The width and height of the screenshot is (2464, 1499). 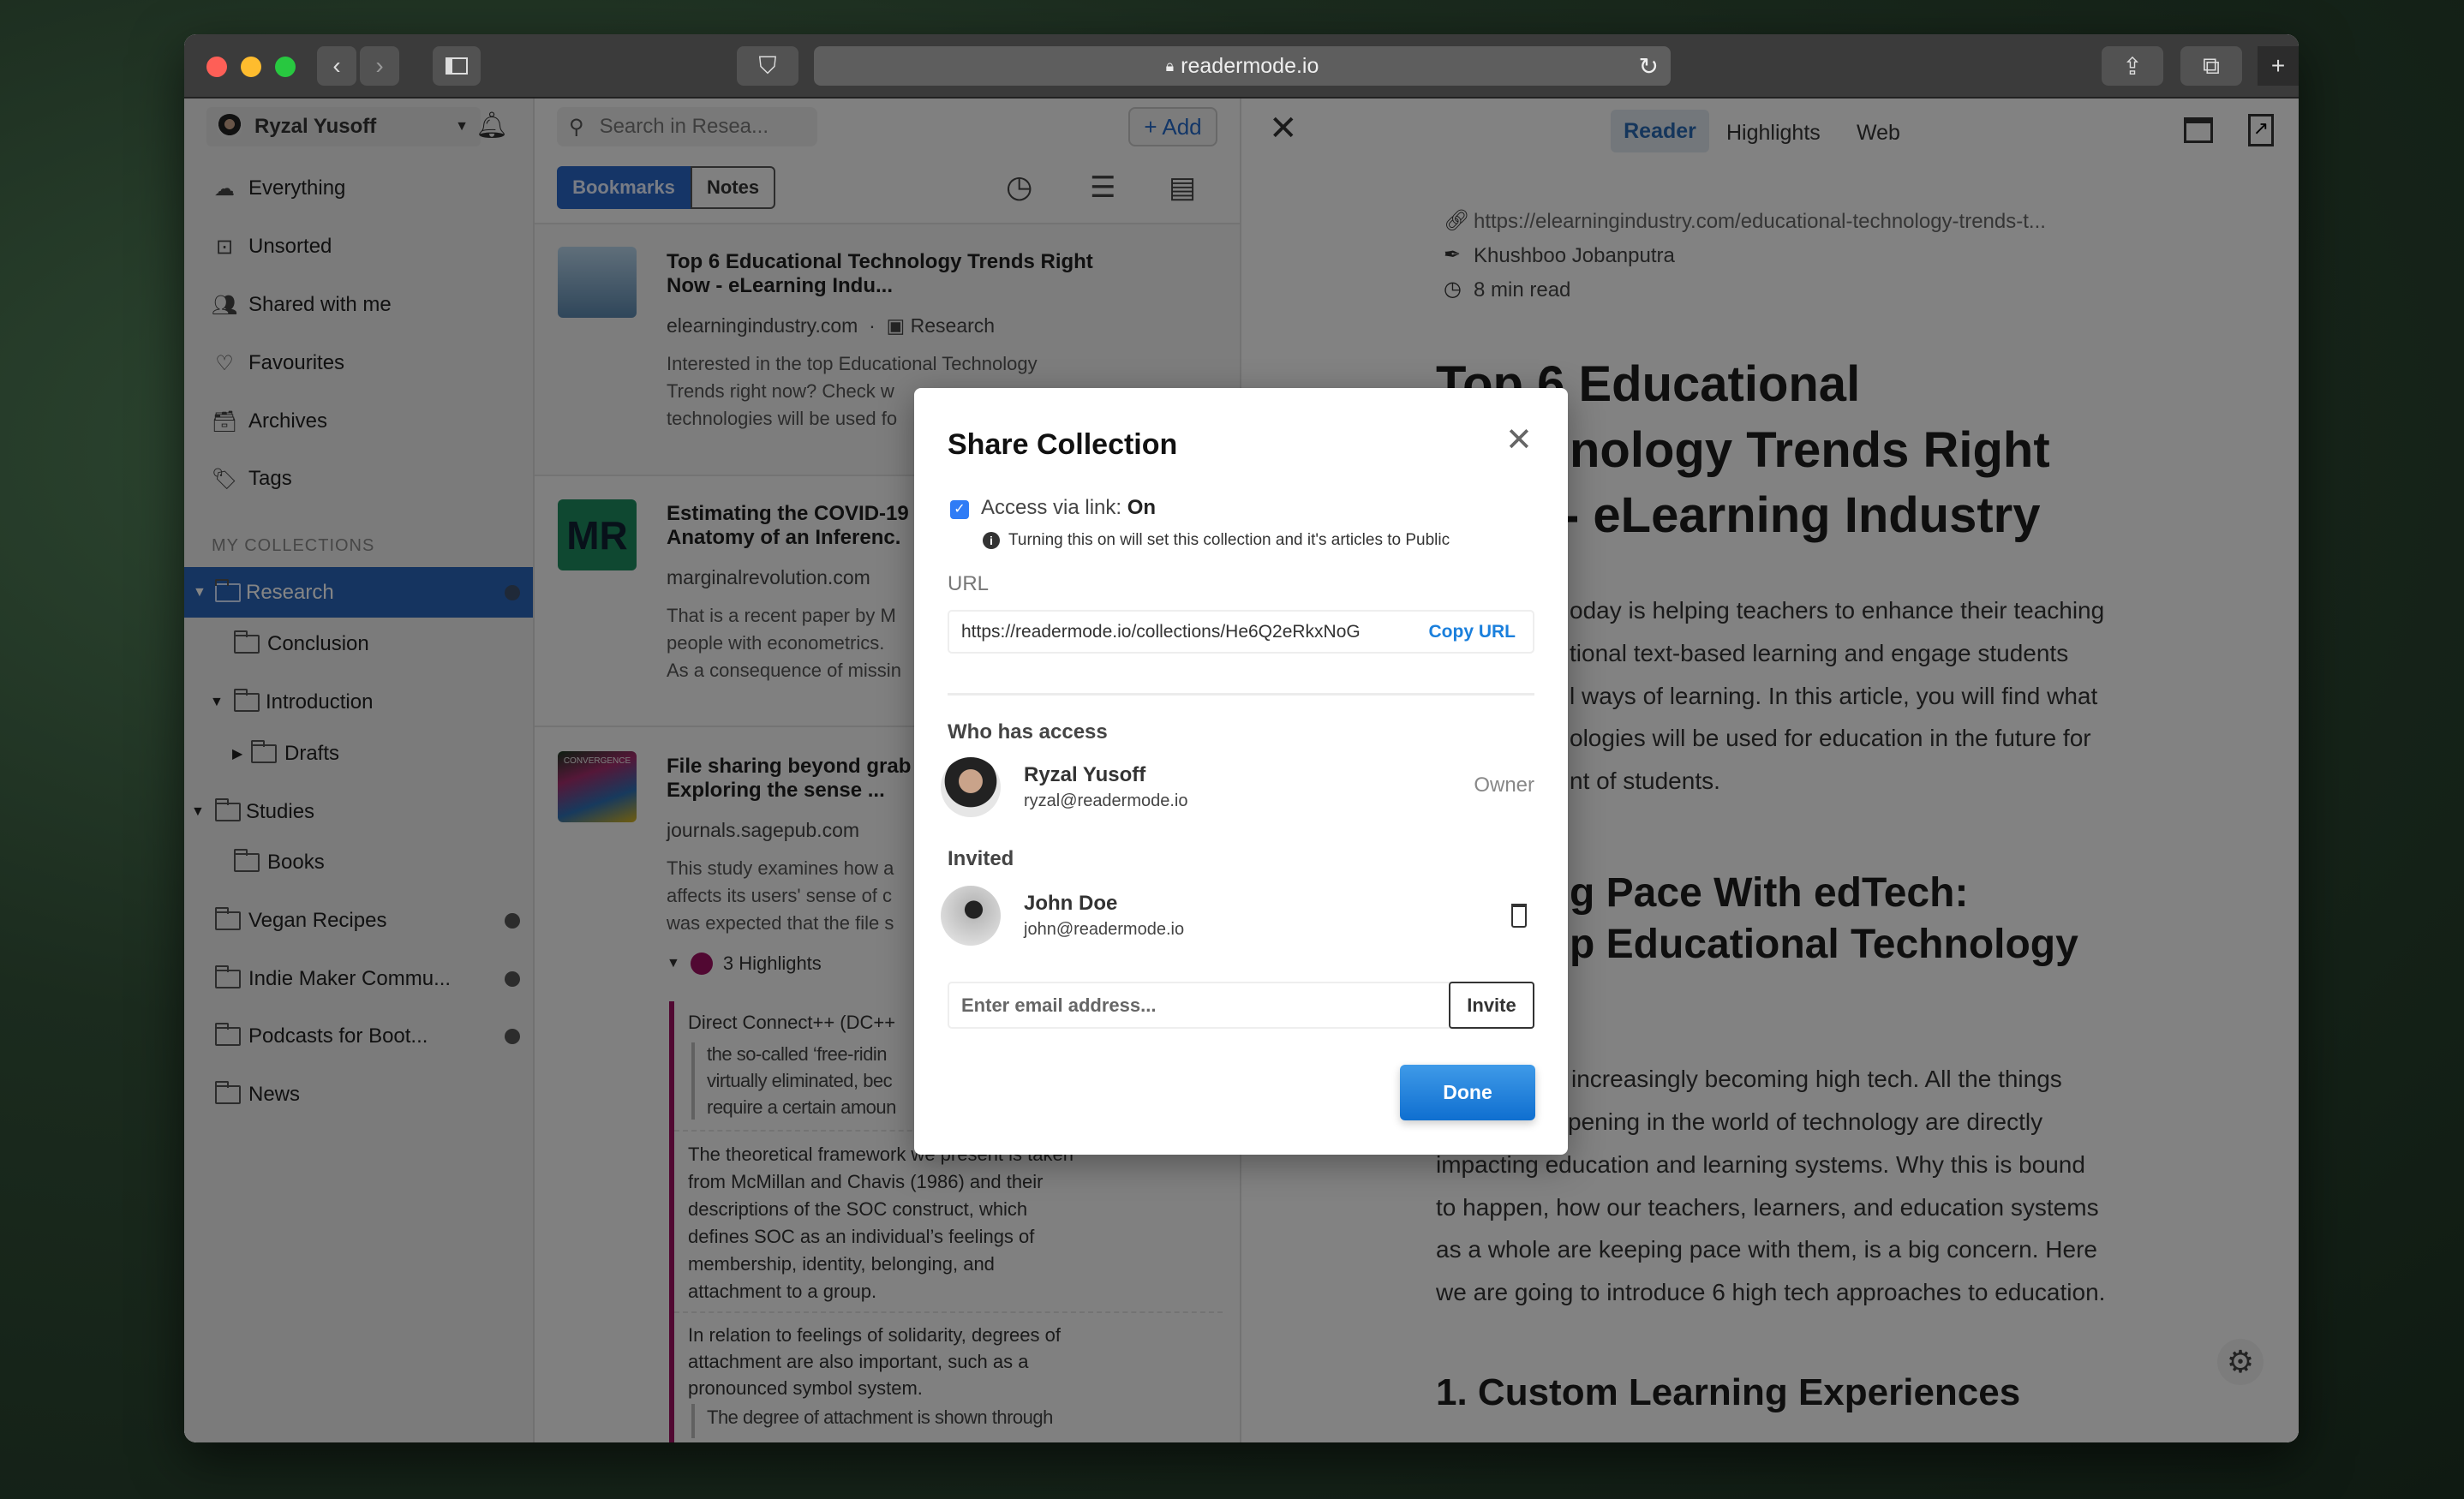 I want to click on sidebar-item-favourites: ♡ Favourites, so click(x=358, y=363).